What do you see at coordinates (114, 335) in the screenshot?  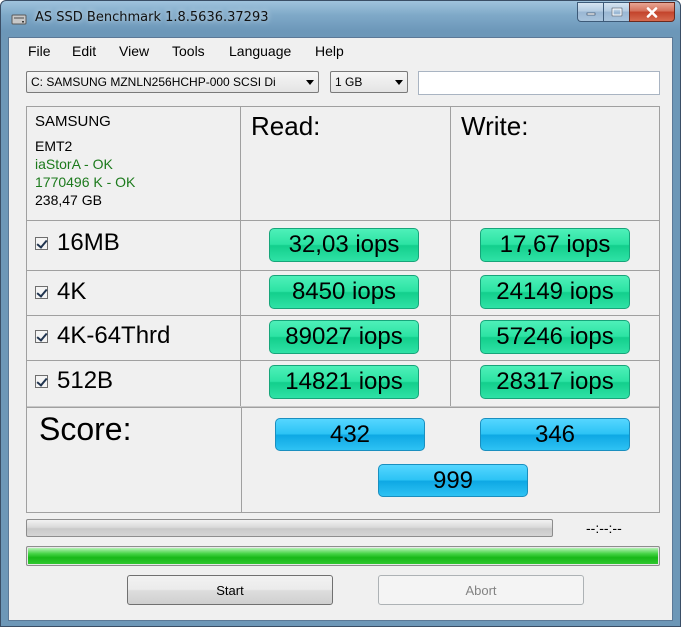 I see `test-label: 4K-64Thrd` at bounding box center [114, 335].